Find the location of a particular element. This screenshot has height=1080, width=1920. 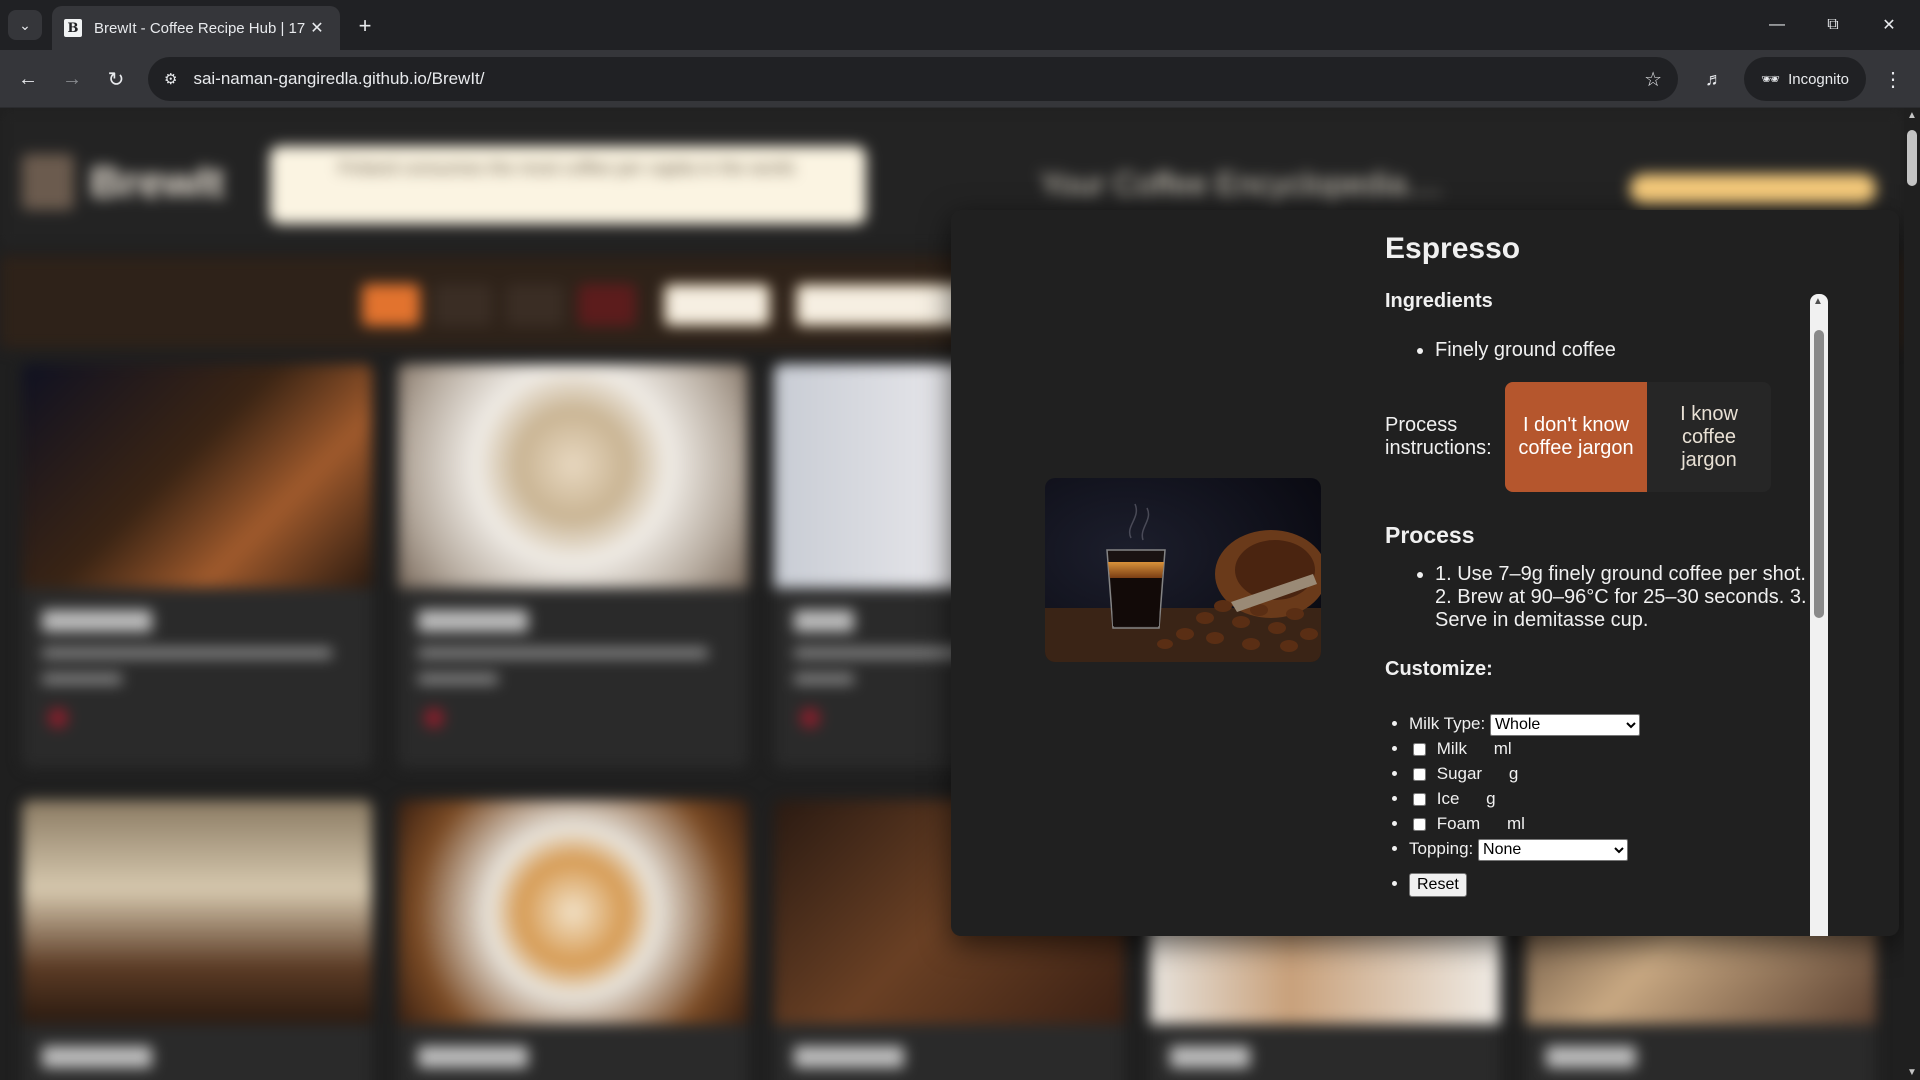

milk-type-row: Milk Type: Whole is located at coordinates (1617, 723).